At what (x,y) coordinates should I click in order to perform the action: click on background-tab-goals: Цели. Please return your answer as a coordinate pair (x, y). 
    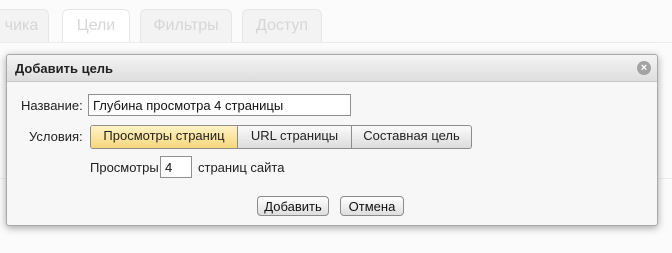
    Looking at the image, I should click on (96, 26).